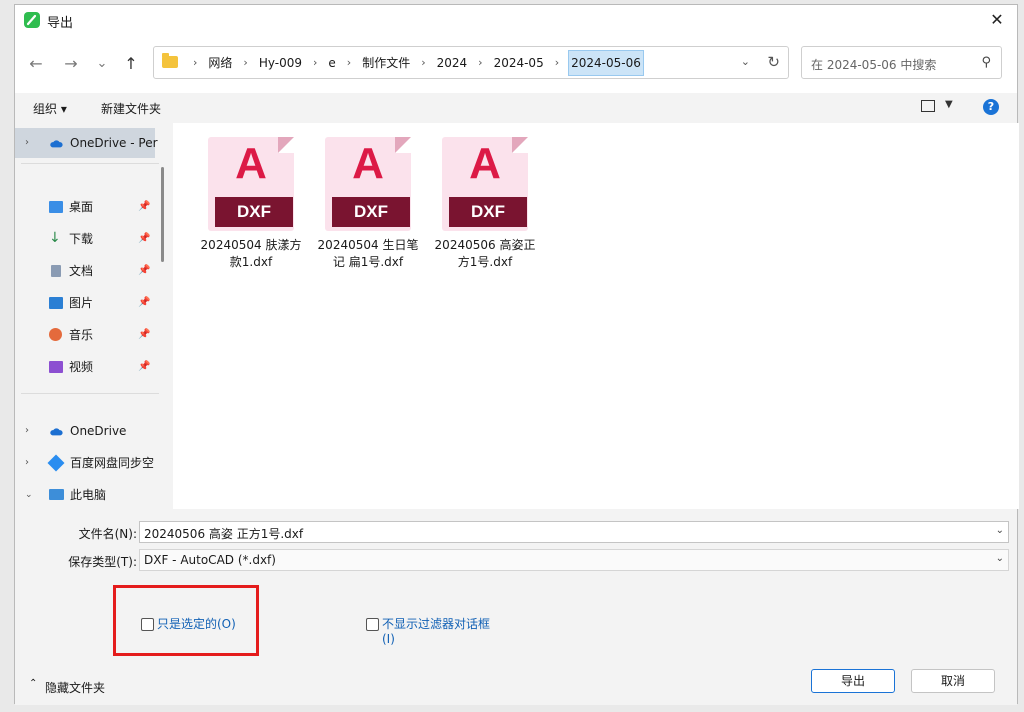  I want to click on organize-menu: 组织 ▾, so click(50, 108).